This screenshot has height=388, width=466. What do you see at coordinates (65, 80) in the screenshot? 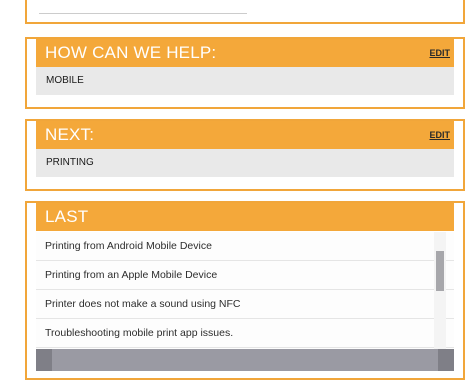
I see `help-value: MOBILE` at bounding box center [65, 80].